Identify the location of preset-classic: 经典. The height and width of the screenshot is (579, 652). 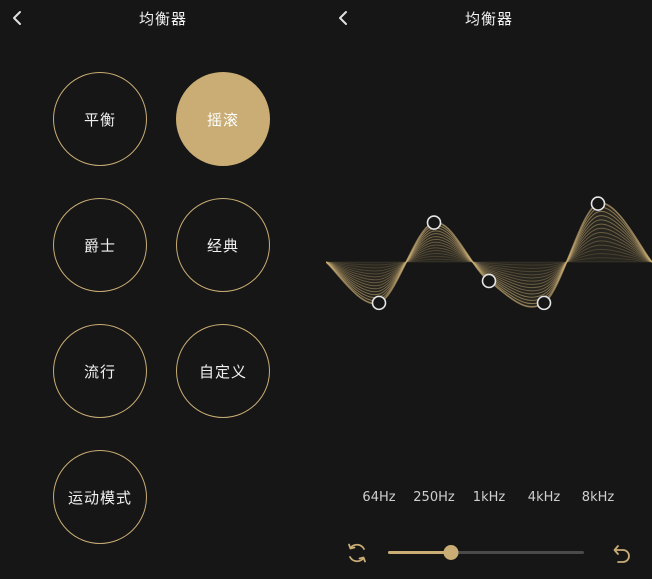
(223, 245).